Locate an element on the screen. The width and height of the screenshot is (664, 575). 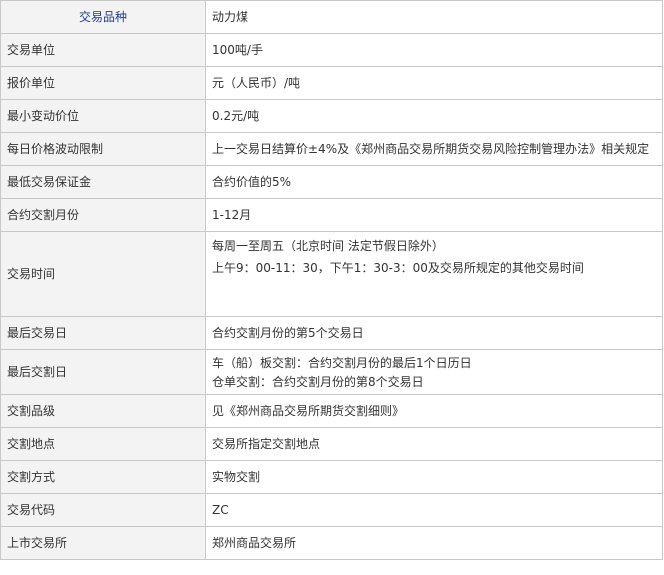
value-line: ZC is located at coordinates (220, 510).